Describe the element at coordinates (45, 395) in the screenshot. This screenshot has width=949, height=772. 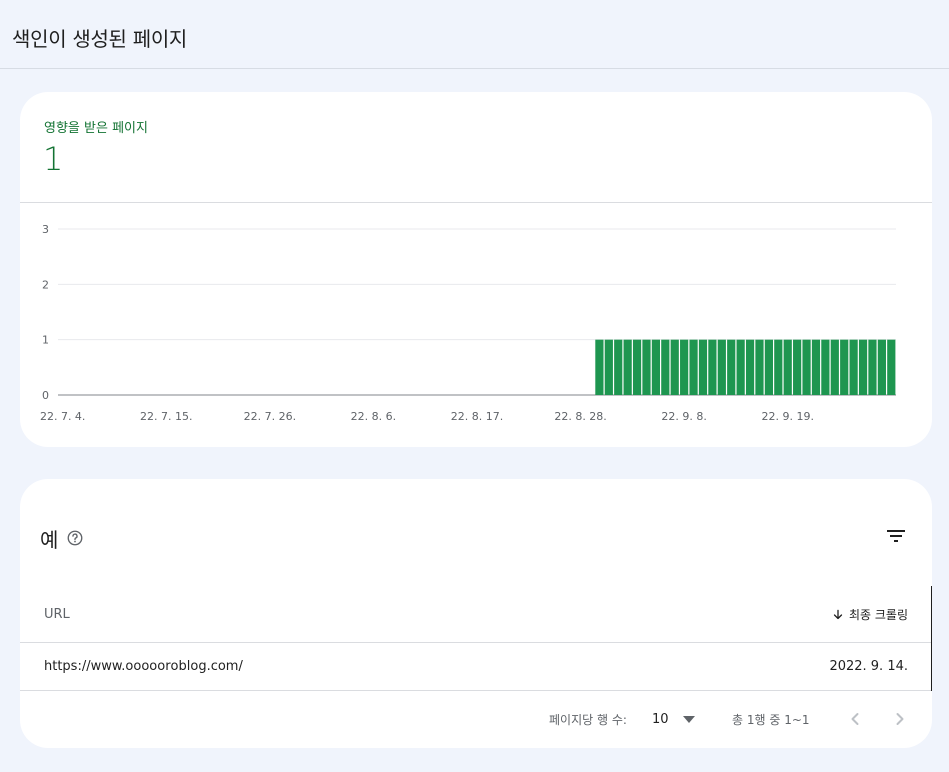
I see `y-tick-label: 0` at that location.